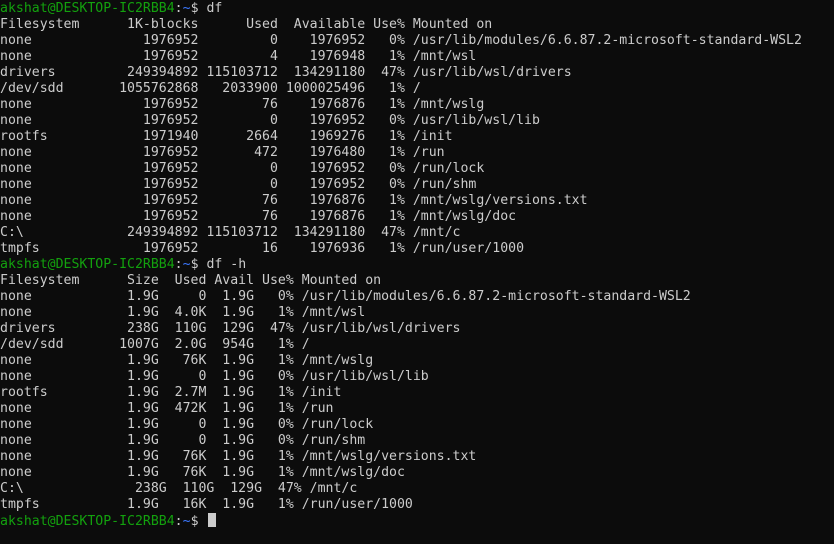 This screenshot has height=544, width=834. Describe the element at coordinates (417, 521) in the screenshot. I see `prompt-line: akshat@DESKTOP-IC2RBB4:~$` at that location.